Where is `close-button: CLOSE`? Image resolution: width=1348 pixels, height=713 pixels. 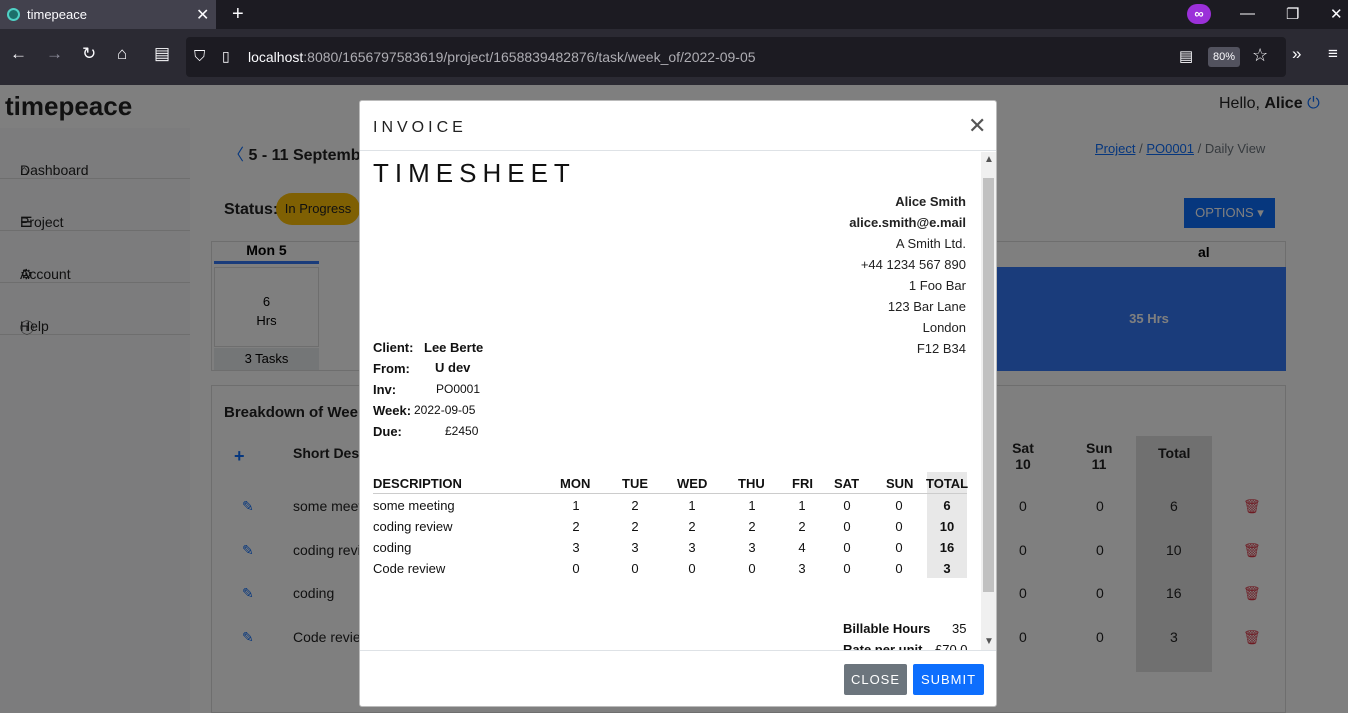
close-button: CLOSE is located at coordinates (875, 679).